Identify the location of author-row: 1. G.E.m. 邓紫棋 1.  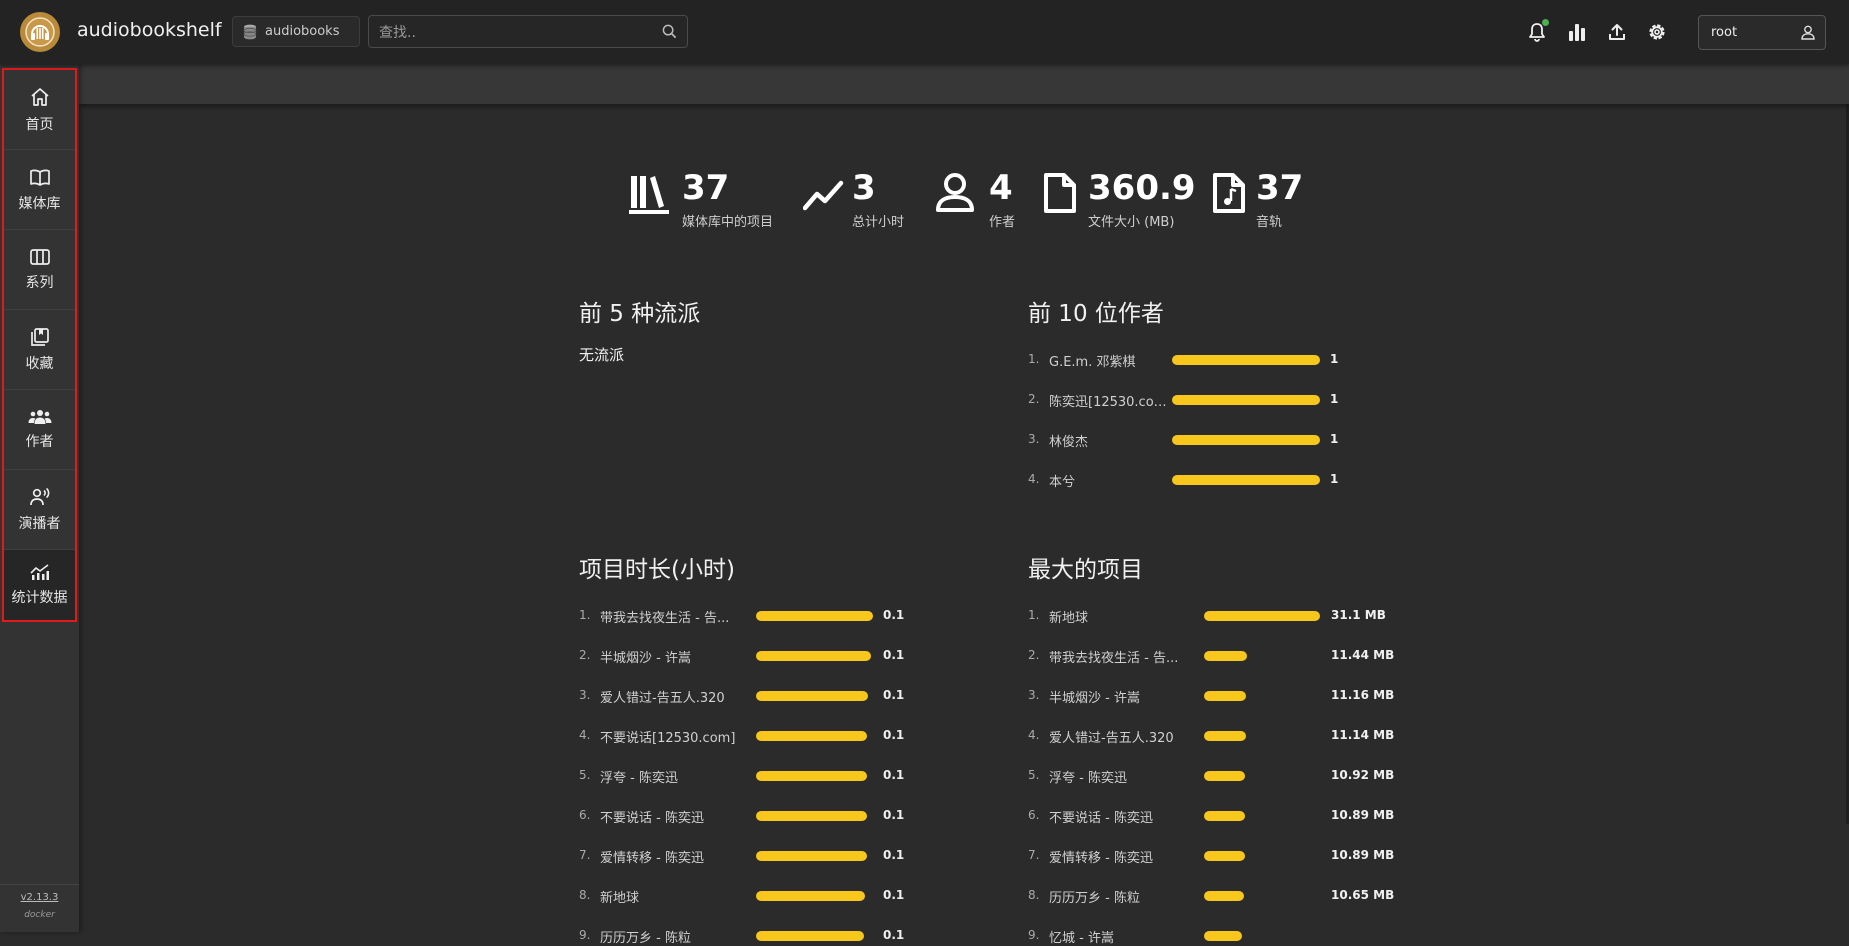
(1238, 360).